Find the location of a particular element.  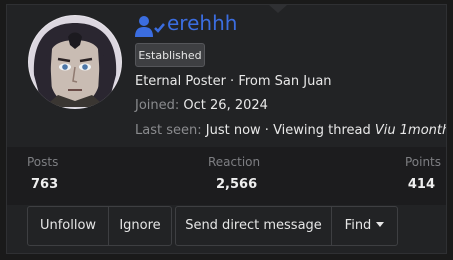

username: erehhh is located at coordinates (202, 23).